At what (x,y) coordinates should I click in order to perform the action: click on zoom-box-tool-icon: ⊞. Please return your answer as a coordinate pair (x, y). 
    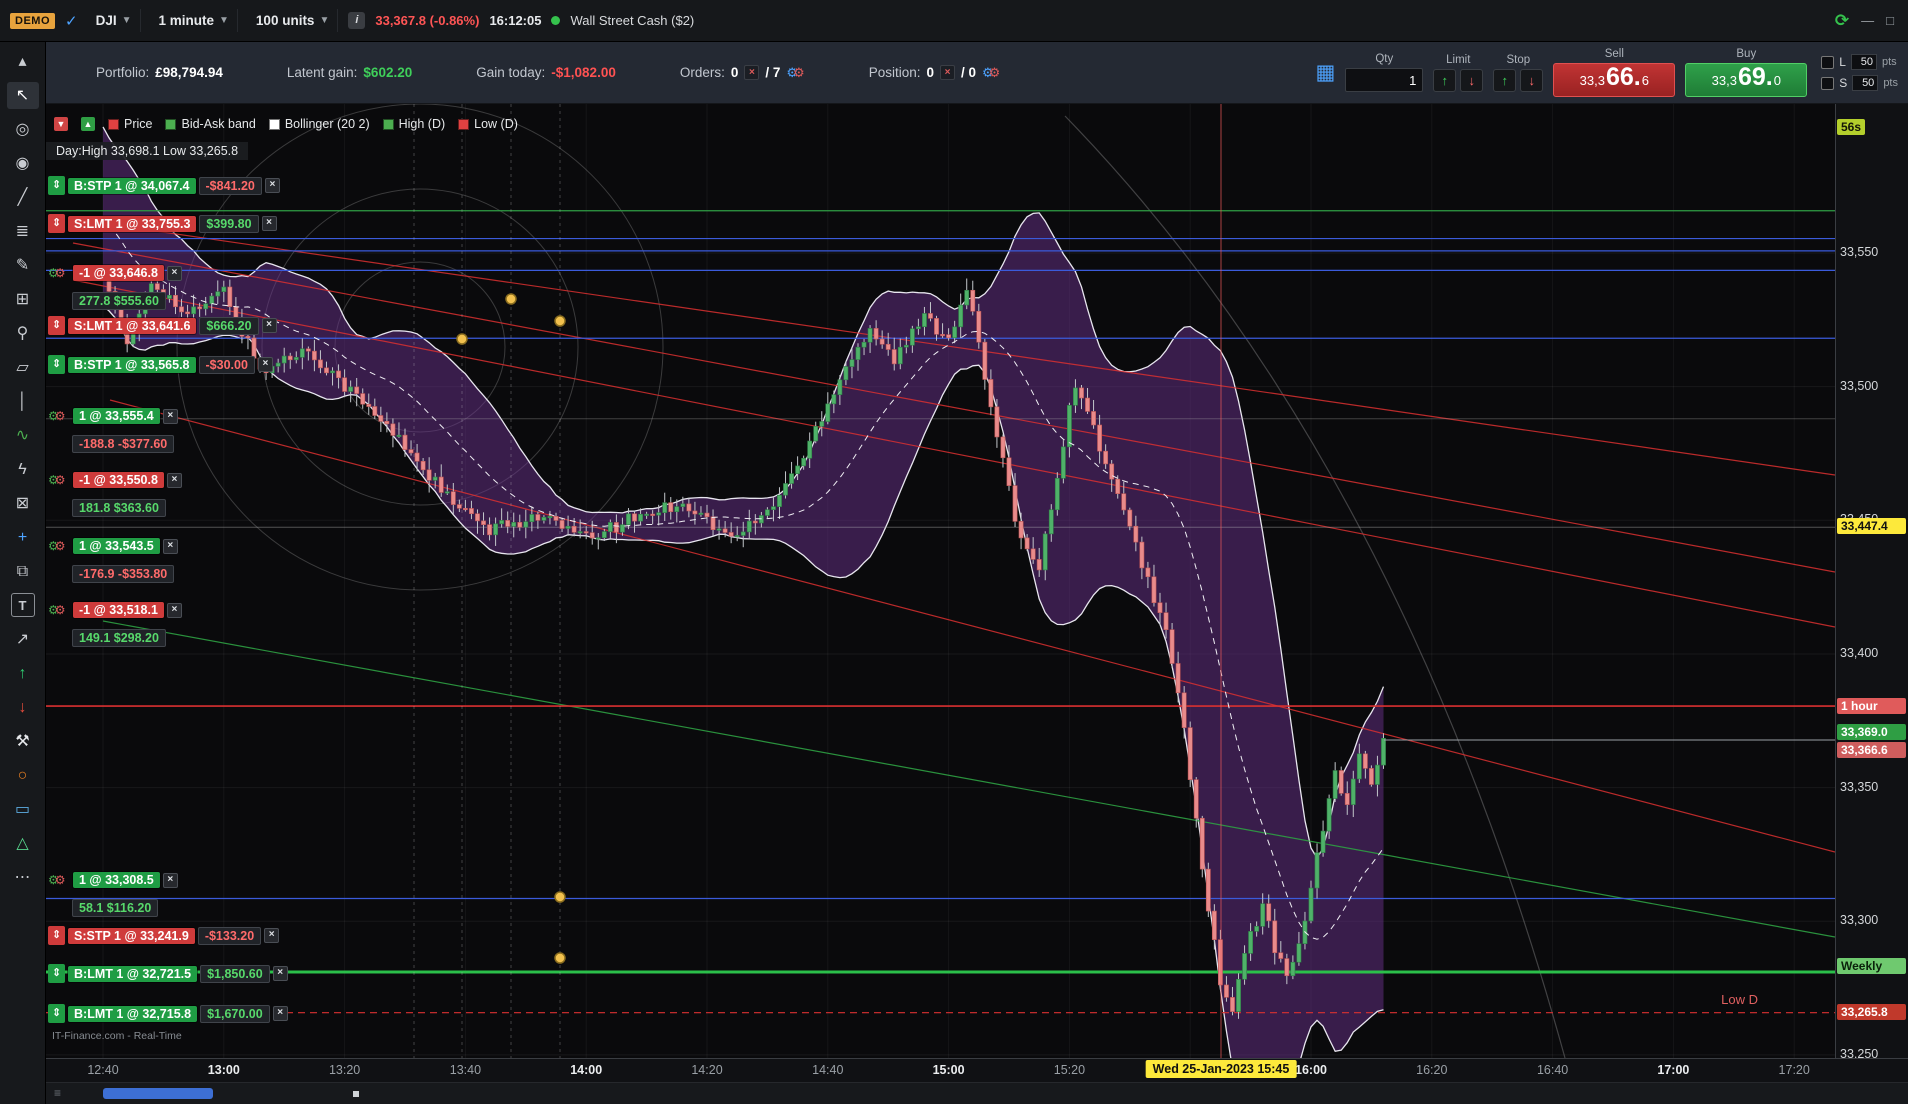
    Looking at the image, I should click on (23, 299).